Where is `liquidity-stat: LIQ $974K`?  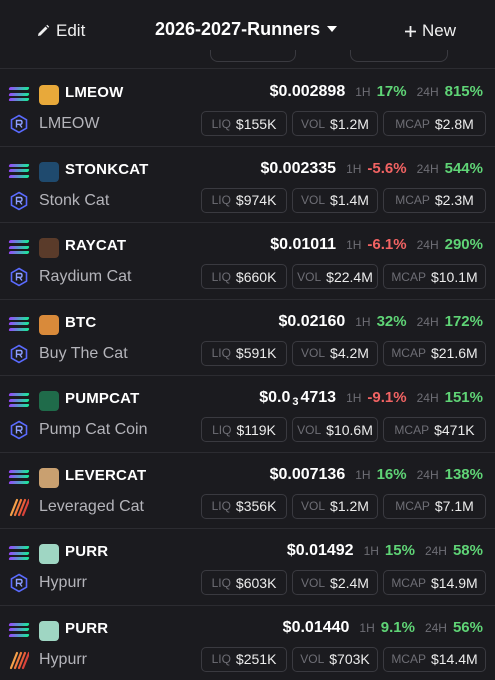
liquidity-stat: LIQ $974K is located at coordinates (244, 200).